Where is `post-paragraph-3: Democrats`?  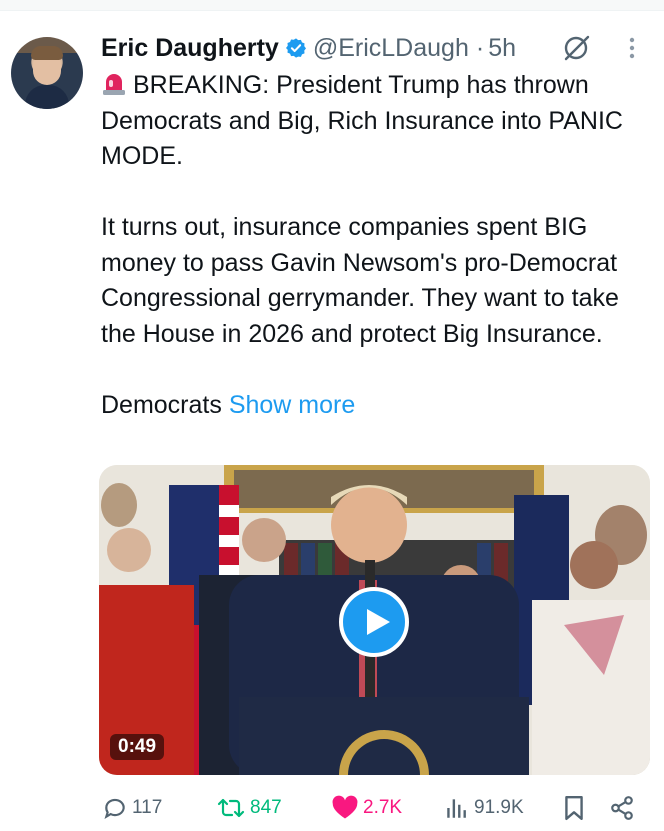
post-paragraph-3: Democrats is located at coordinates (161, 404).